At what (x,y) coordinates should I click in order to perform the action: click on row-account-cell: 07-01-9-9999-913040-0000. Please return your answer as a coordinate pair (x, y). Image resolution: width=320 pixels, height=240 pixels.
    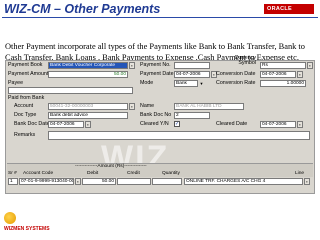
    Looking at the image, I should click on (46, 181).